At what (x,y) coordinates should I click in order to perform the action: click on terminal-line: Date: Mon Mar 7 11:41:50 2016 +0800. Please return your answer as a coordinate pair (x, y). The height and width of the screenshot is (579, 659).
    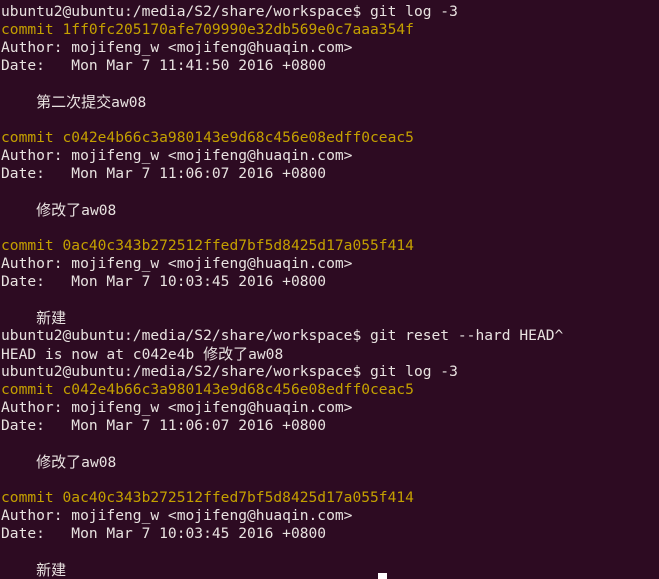
    Looking at the image, I should click on (164, 65).